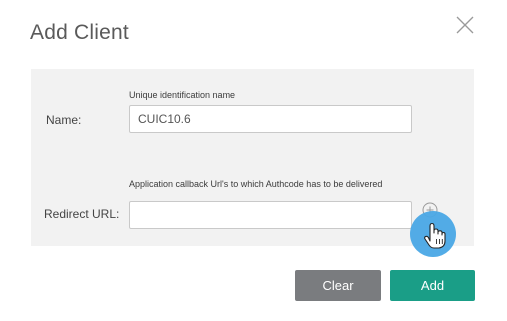 Image resolution: width=507 pixels, height=321 pixels. What do you see at coordinates (433, 234) in the screenshot?
I see `hand-cursor-icon` at bounding box center [433, 234].